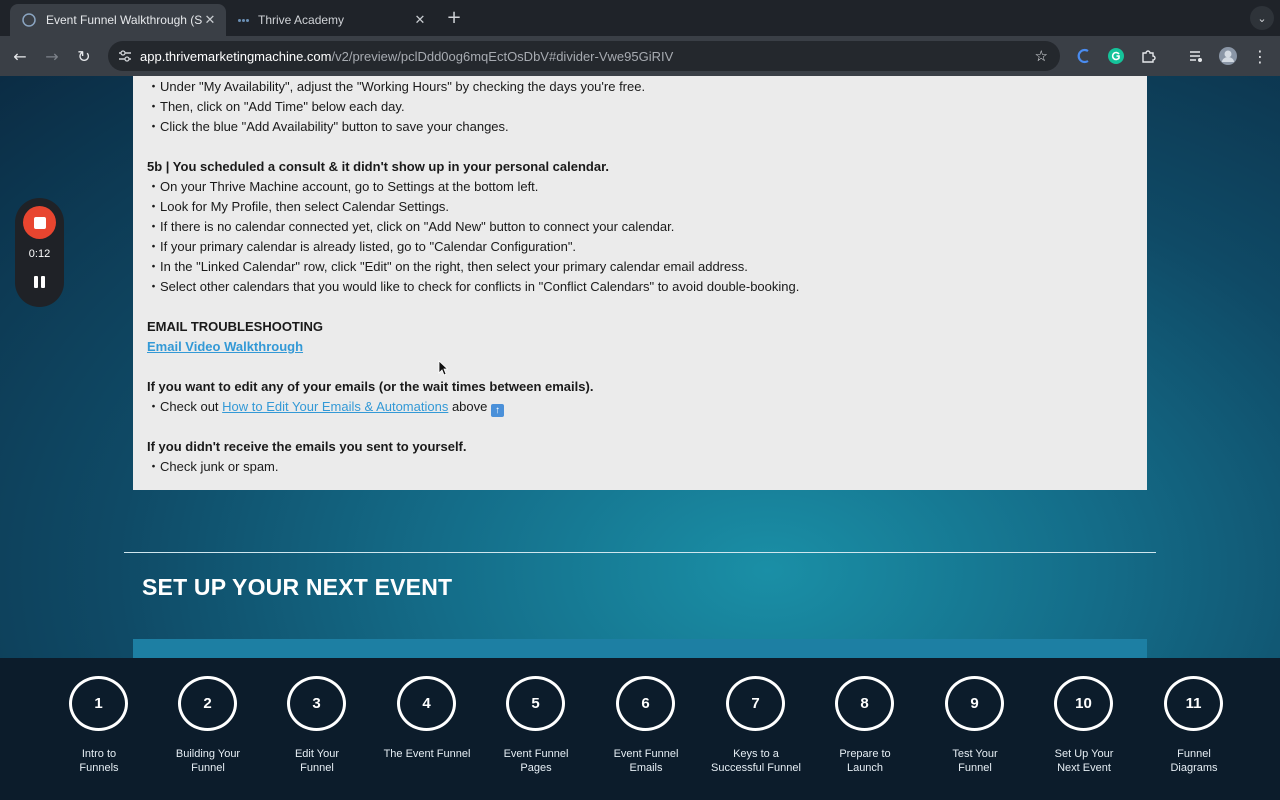 The height and width of the screenshot is (800, 1280). What do you see at coordinates (646, 761) in the screenshot?
I see `step-label: Event Funnel Emails` at bounding box center [646, 761].